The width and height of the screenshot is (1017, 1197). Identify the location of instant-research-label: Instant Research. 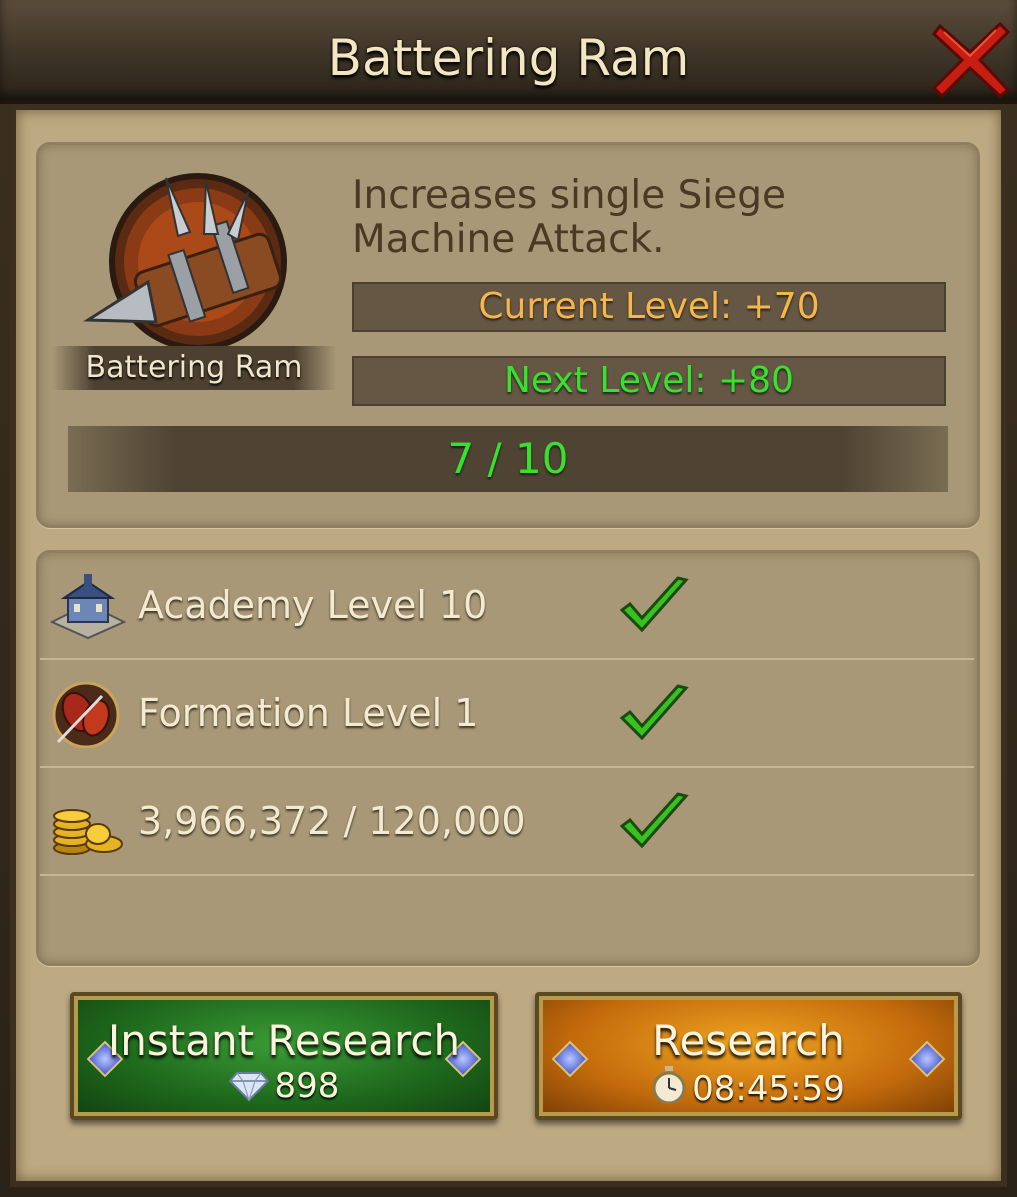
(284, 1040).